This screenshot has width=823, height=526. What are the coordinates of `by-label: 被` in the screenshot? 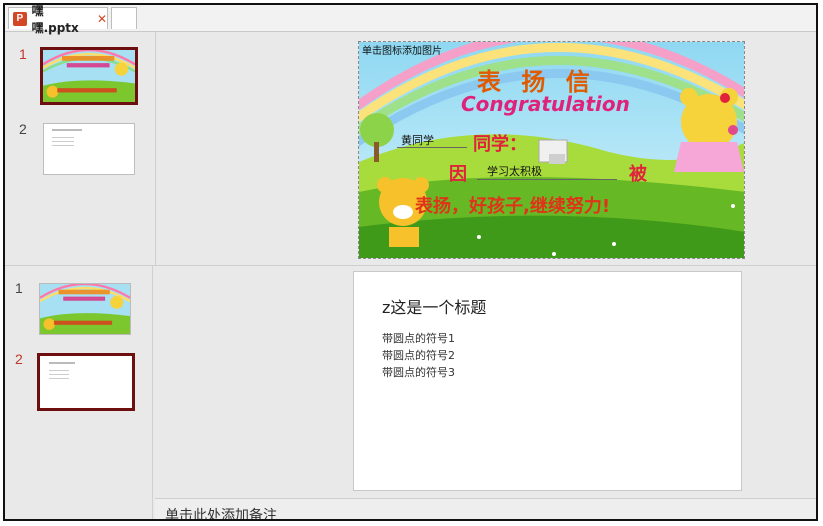 It's located at (638, 174).